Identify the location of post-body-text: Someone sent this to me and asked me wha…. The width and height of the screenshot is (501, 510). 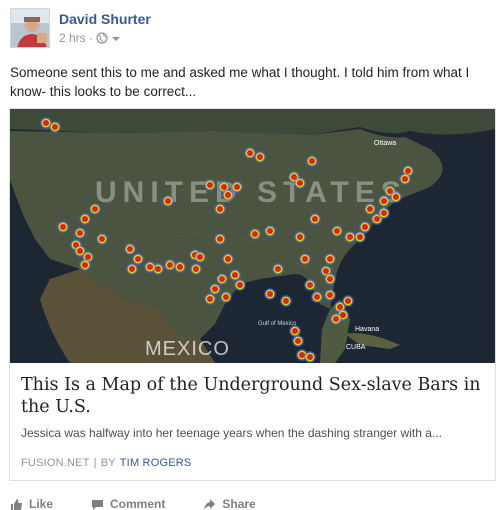
(240, 82).